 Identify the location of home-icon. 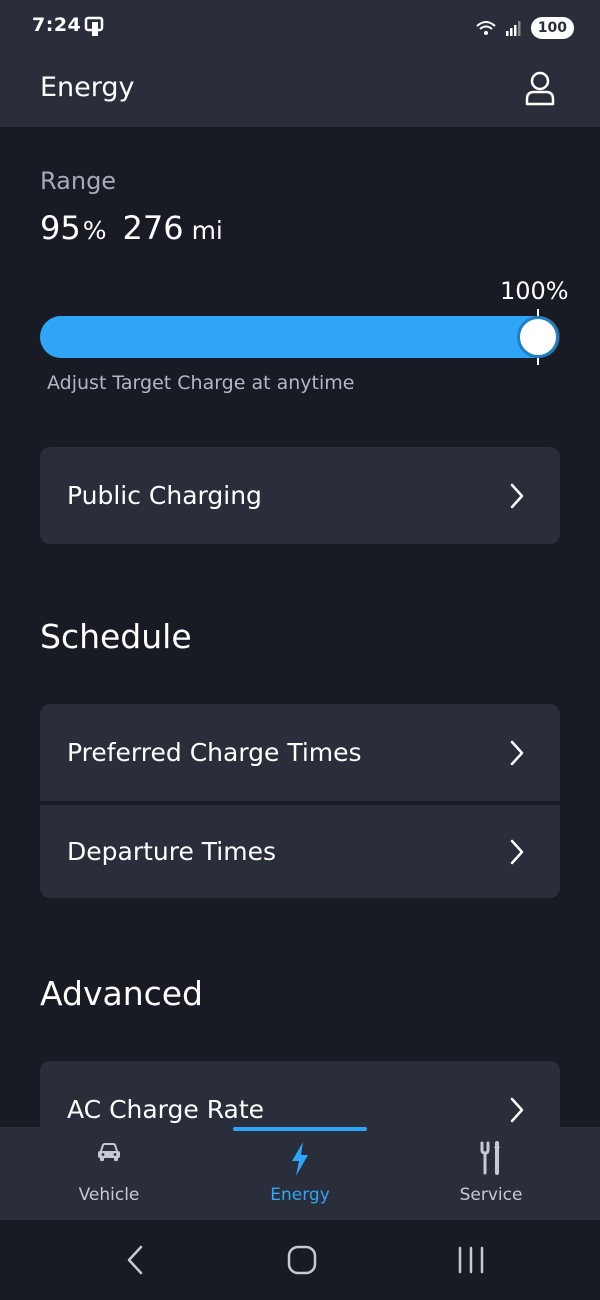
(302, 1260).